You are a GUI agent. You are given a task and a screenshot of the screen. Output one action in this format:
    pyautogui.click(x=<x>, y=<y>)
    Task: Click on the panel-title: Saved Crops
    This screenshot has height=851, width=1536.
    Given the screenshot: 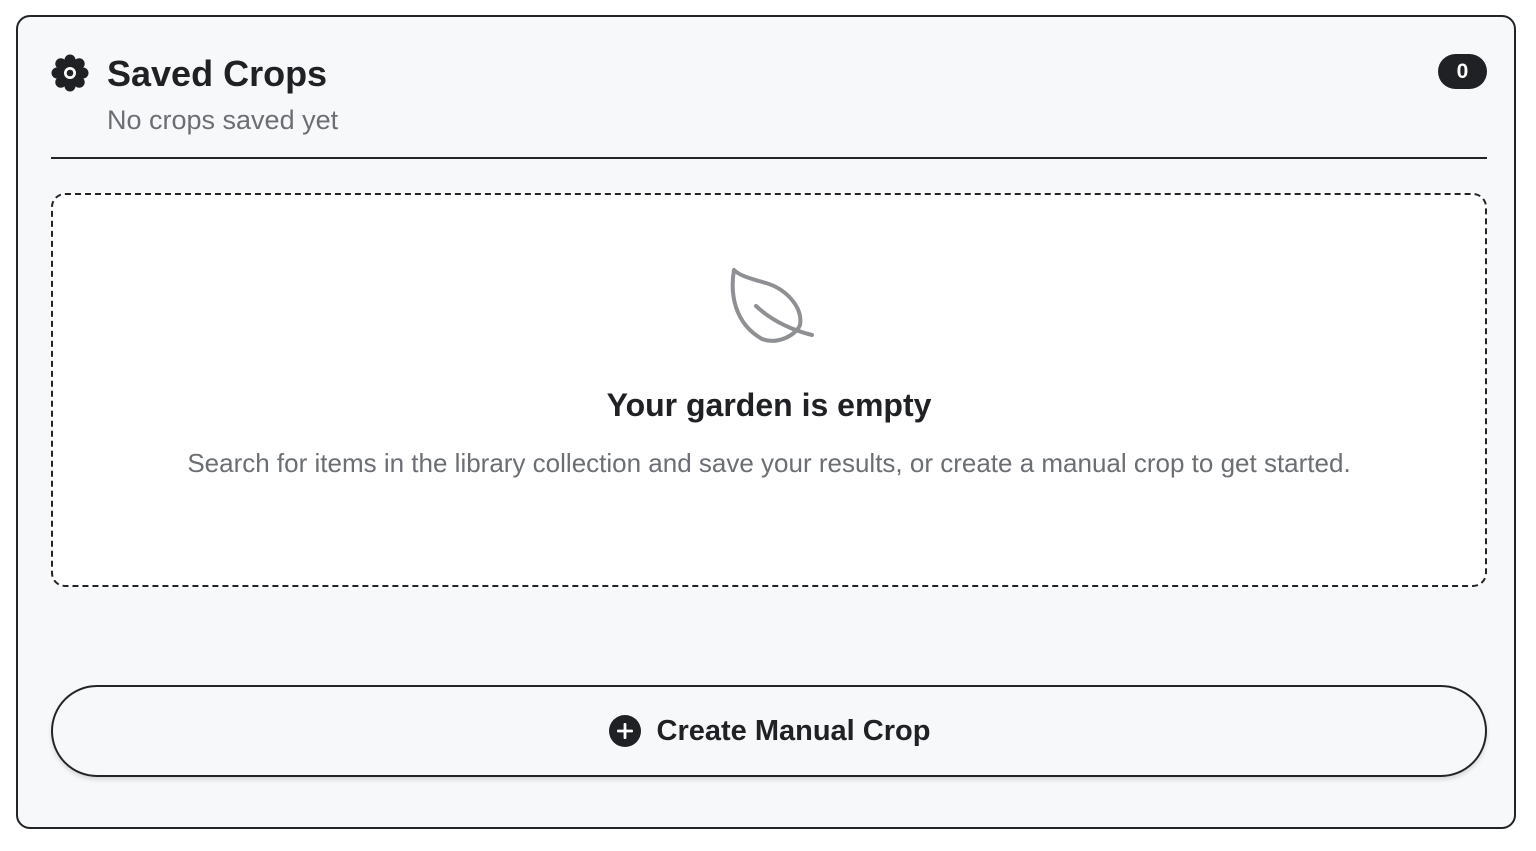 What is the action you would take?
    pyautogui.click(x=217, y=73)
    